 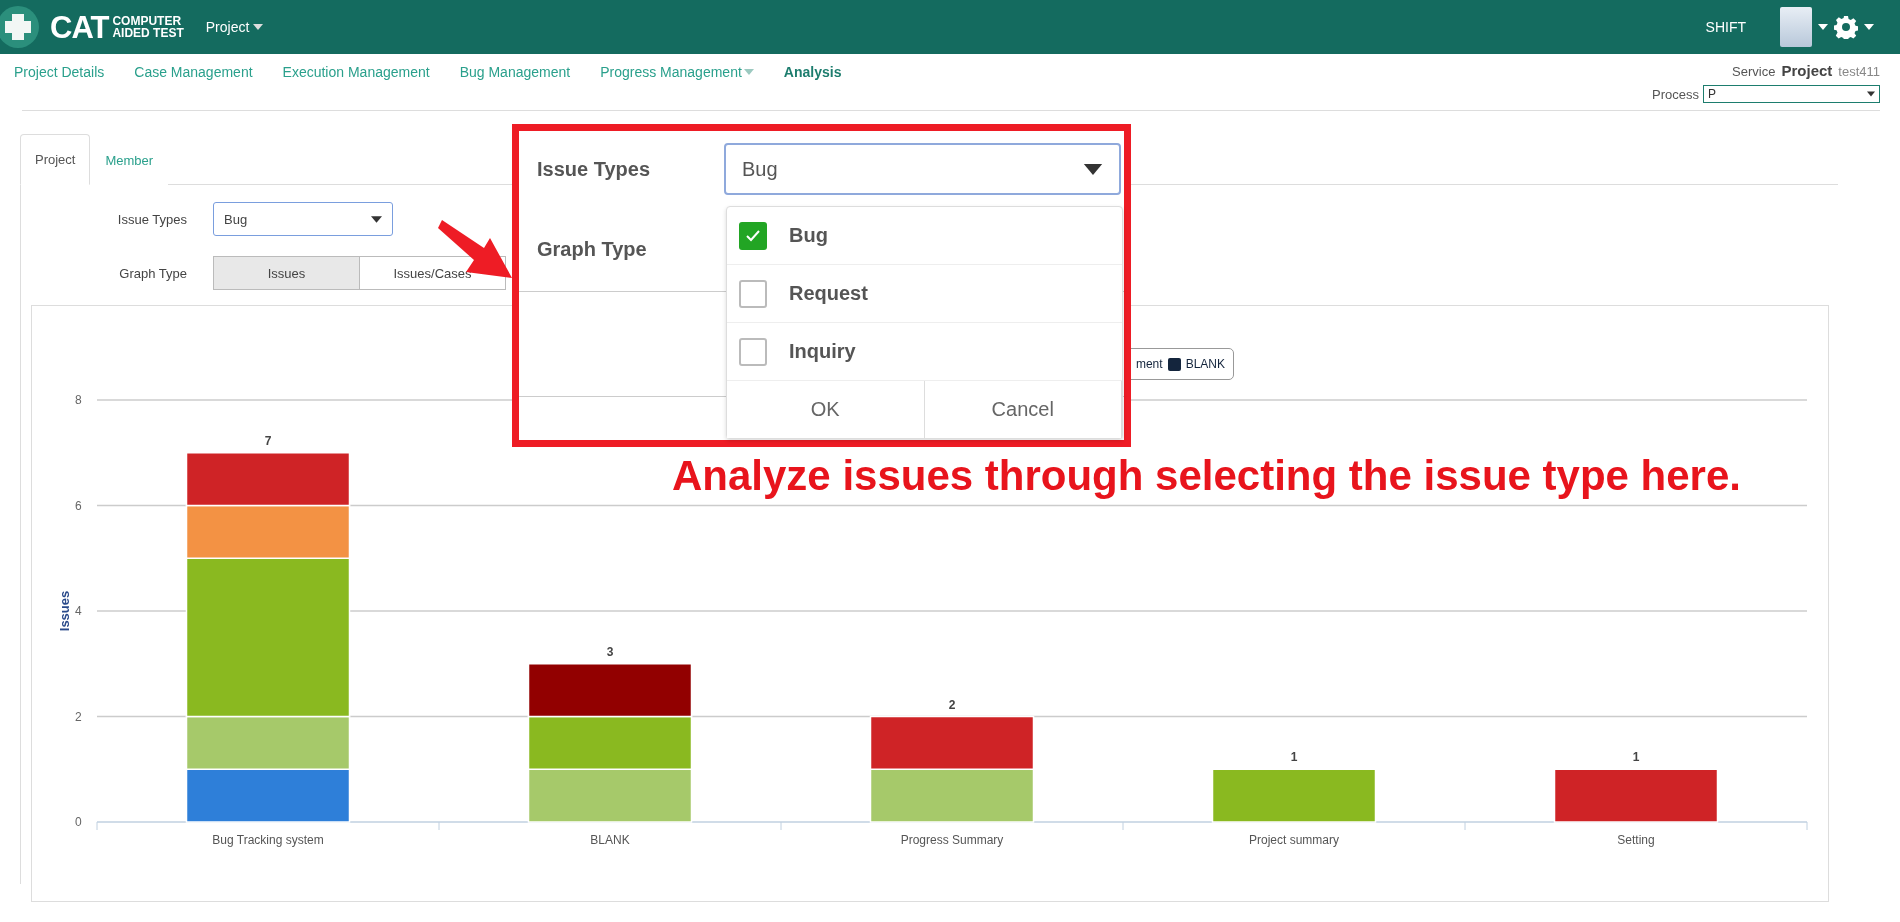 What do you see at coordinates (828, 293) in the screenshot?
I see `option-label: Request` at bounding box center [828, 293].